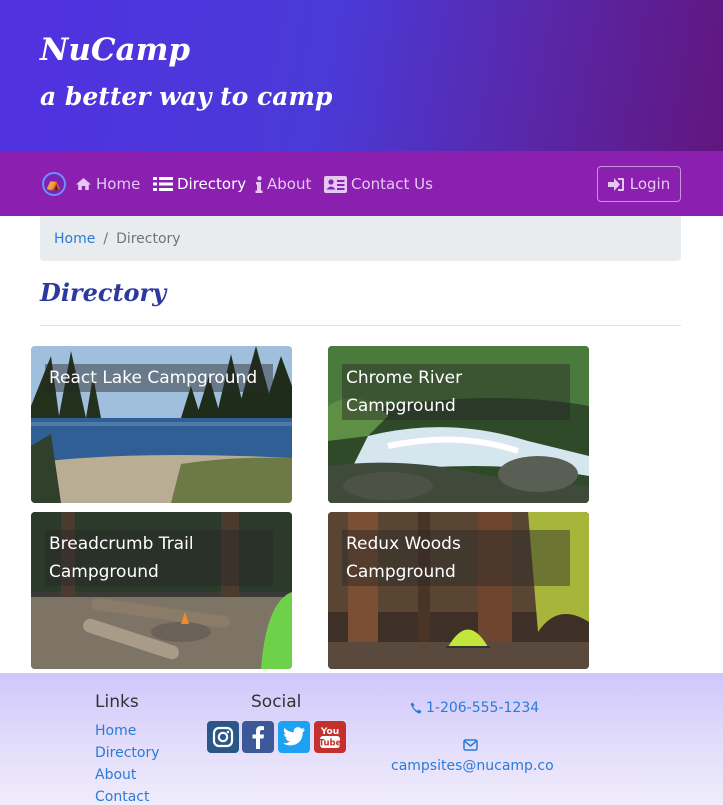 The image size is (723, 805). Describe the element at coordinates (118, 184) in the screenshot. I see `nav-item-label: Home` at that location.